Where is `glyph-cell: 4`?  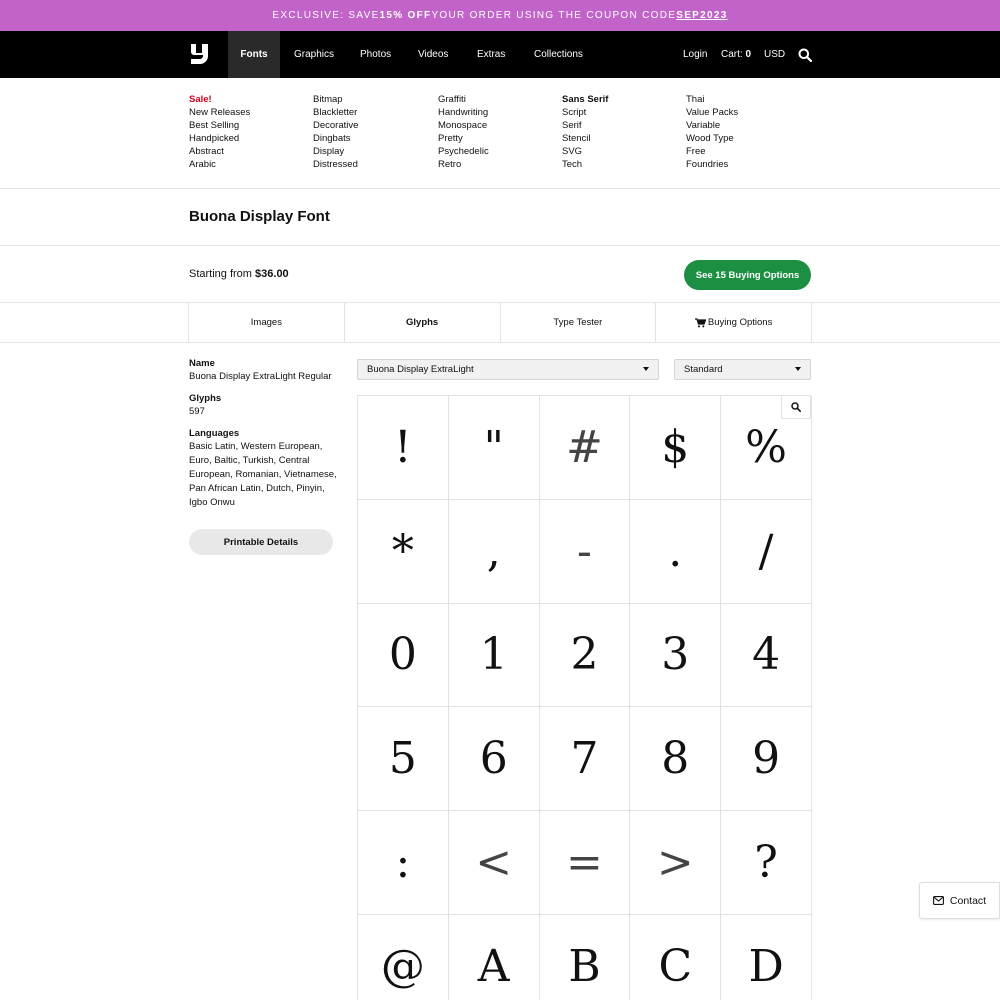
glyph-cell: 4 is located at coordinates (766, 655).